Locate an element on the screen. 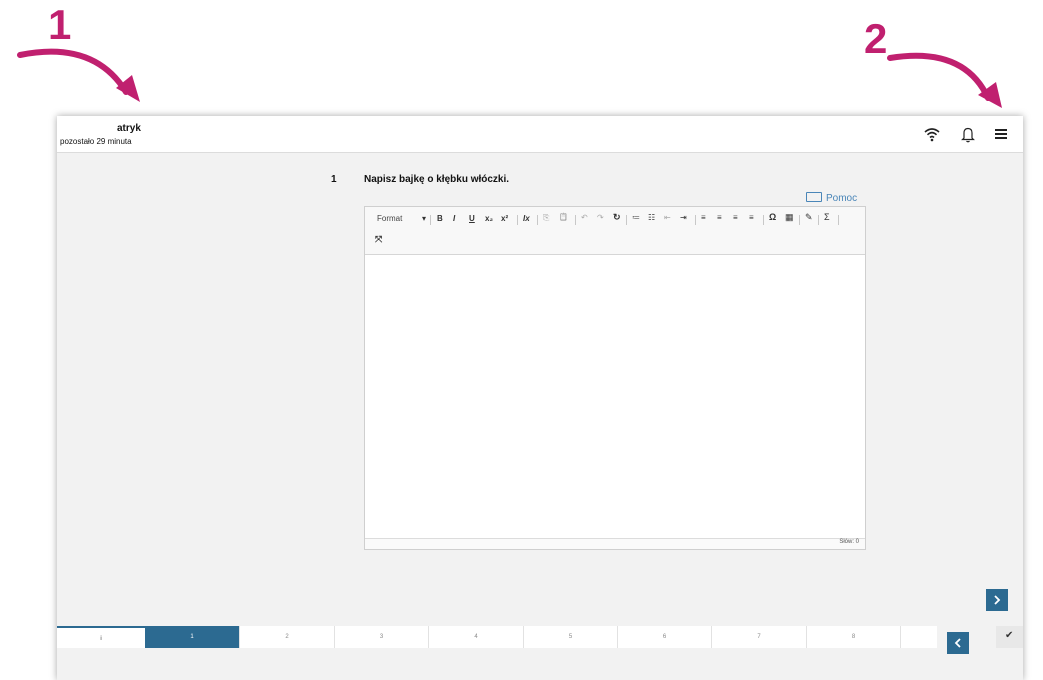 This screenshot has width=1043, height=680. remove-format-button: Ix is located at coordinates (526, 218).